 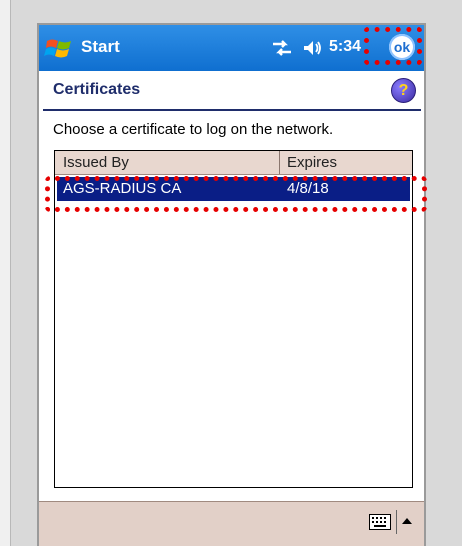 What do you see at coordinates (282, 48) in the screenshot?
I see `connectivity-icon` at bounding box center [282, 48].